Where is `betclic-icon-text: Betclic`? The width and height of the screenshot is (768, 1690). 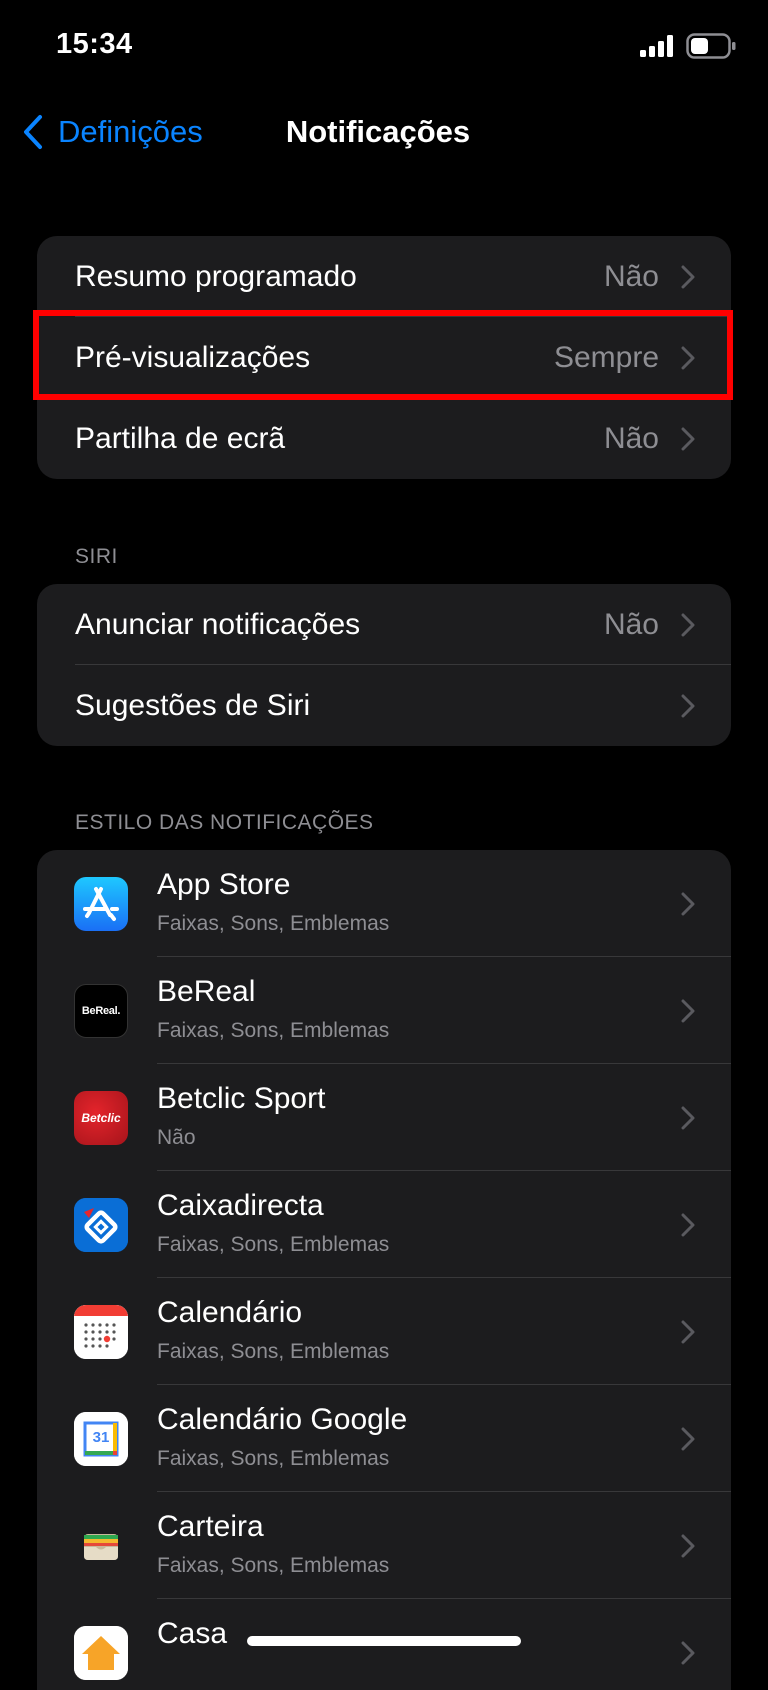 betclic-icon-text: Betclic is located at coordinates (101, 1118).